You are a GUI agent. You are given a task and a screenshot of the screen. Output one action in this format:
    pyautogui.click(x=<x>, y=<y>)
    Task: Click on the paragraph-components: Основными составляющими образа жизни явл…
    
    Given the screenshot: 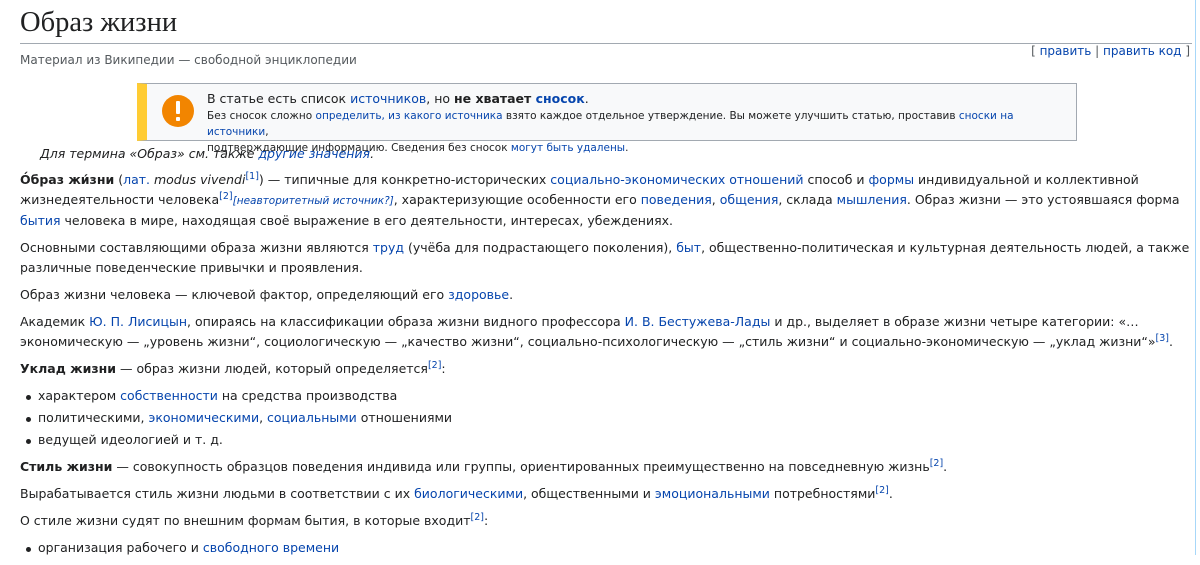 What is the action you would take?
    pyautogui.click(x=605, y=257)
    